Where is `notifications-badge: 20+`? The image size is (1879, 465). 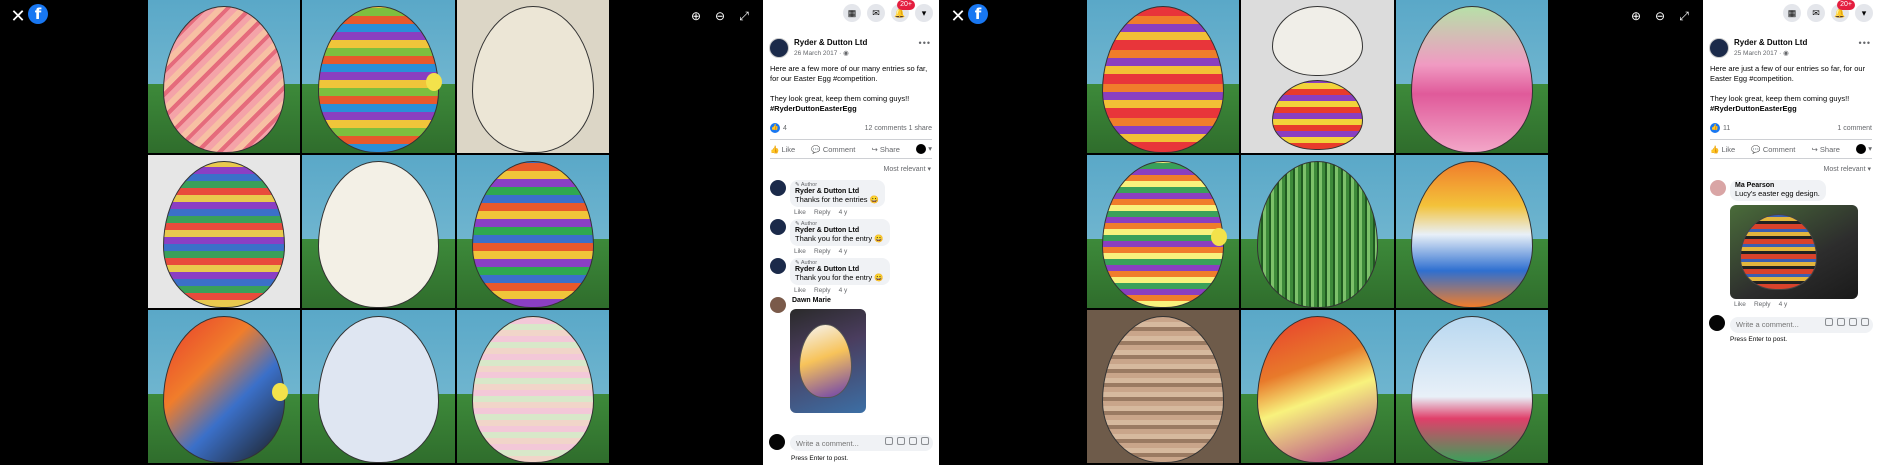 notifications-badge: 20+ is located at coordinates (906, 5).